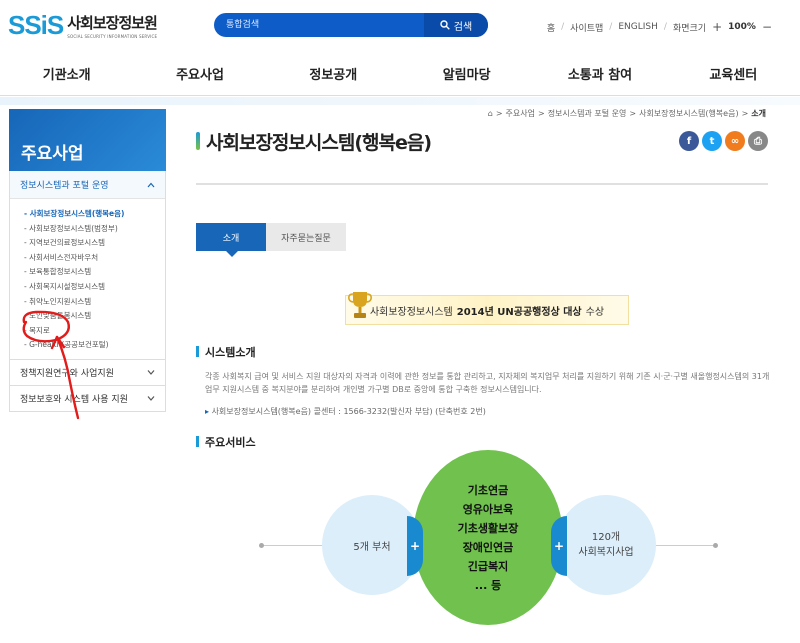 Image resolution: width=800 pixels, height=643 pixels. What do you see at coordinates (89, 243) in the screenshot?
I see `sidebar-item-health: - 지역보건의료정보시스템` at bounding box center [89, 243].